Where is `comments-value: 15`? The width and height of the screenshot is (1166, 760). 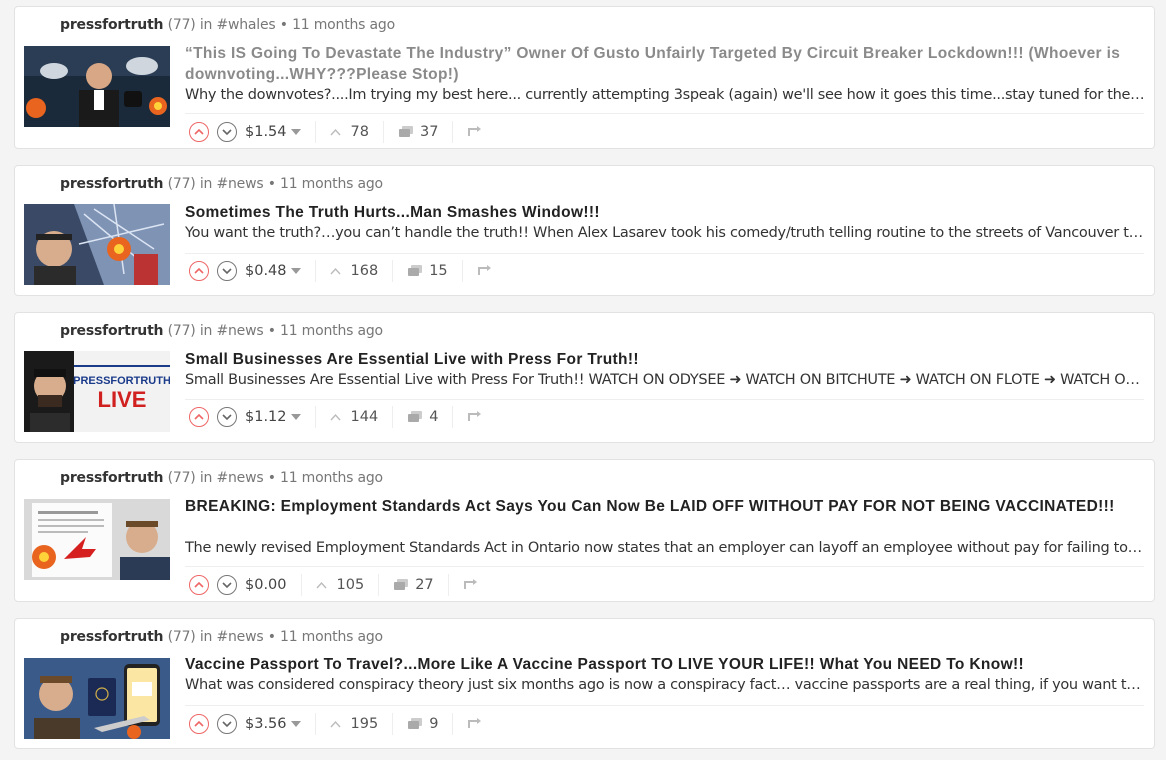 comments-value: 15 is located at coordinates (438, 271).